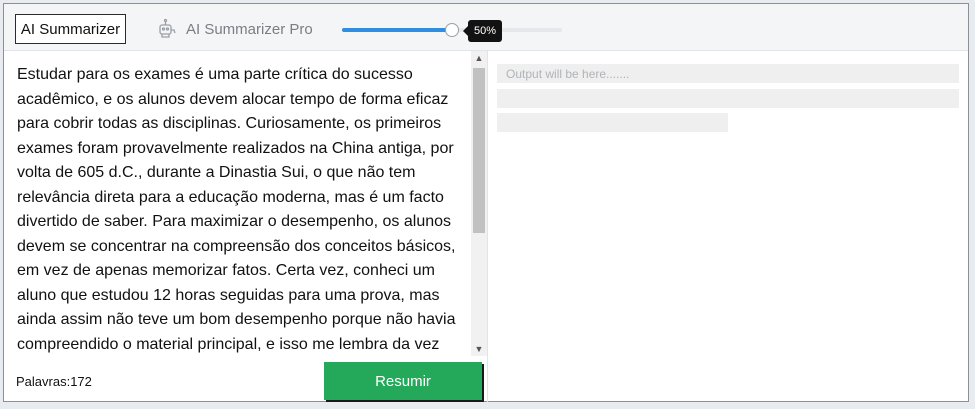  What do you see at coordinates (479, 58) in the screenshot?
I see `scroll-up-icon: ▲` at bounding box center [479, 58].